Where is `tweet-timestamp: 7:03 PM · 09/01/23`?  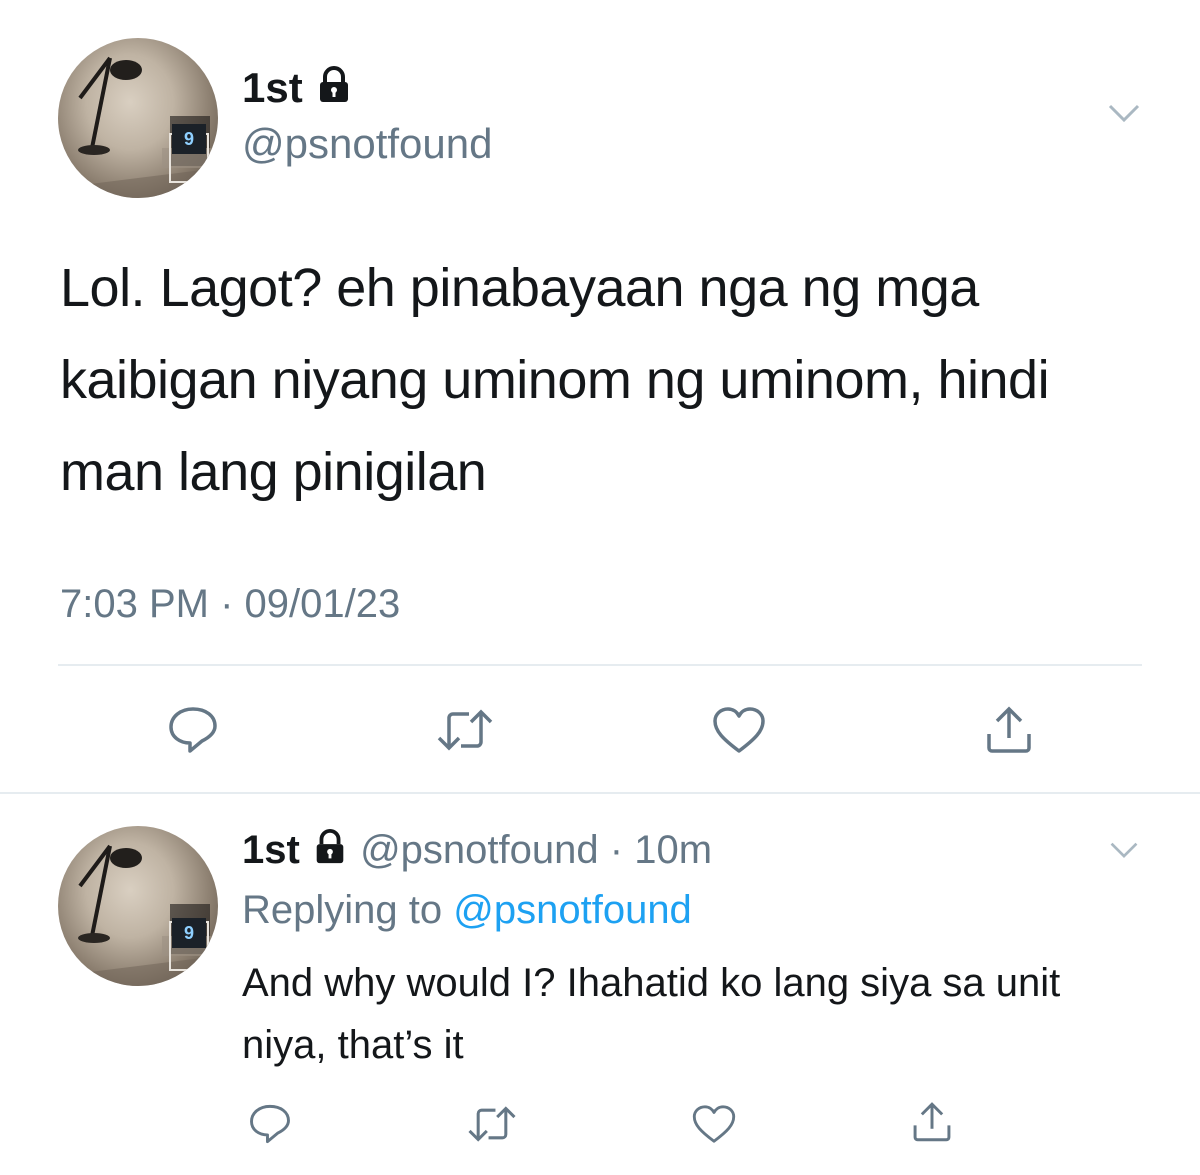 tweet-timestamp: 7:03 PM · 09/01/23 is located at coordinates (230, 604).